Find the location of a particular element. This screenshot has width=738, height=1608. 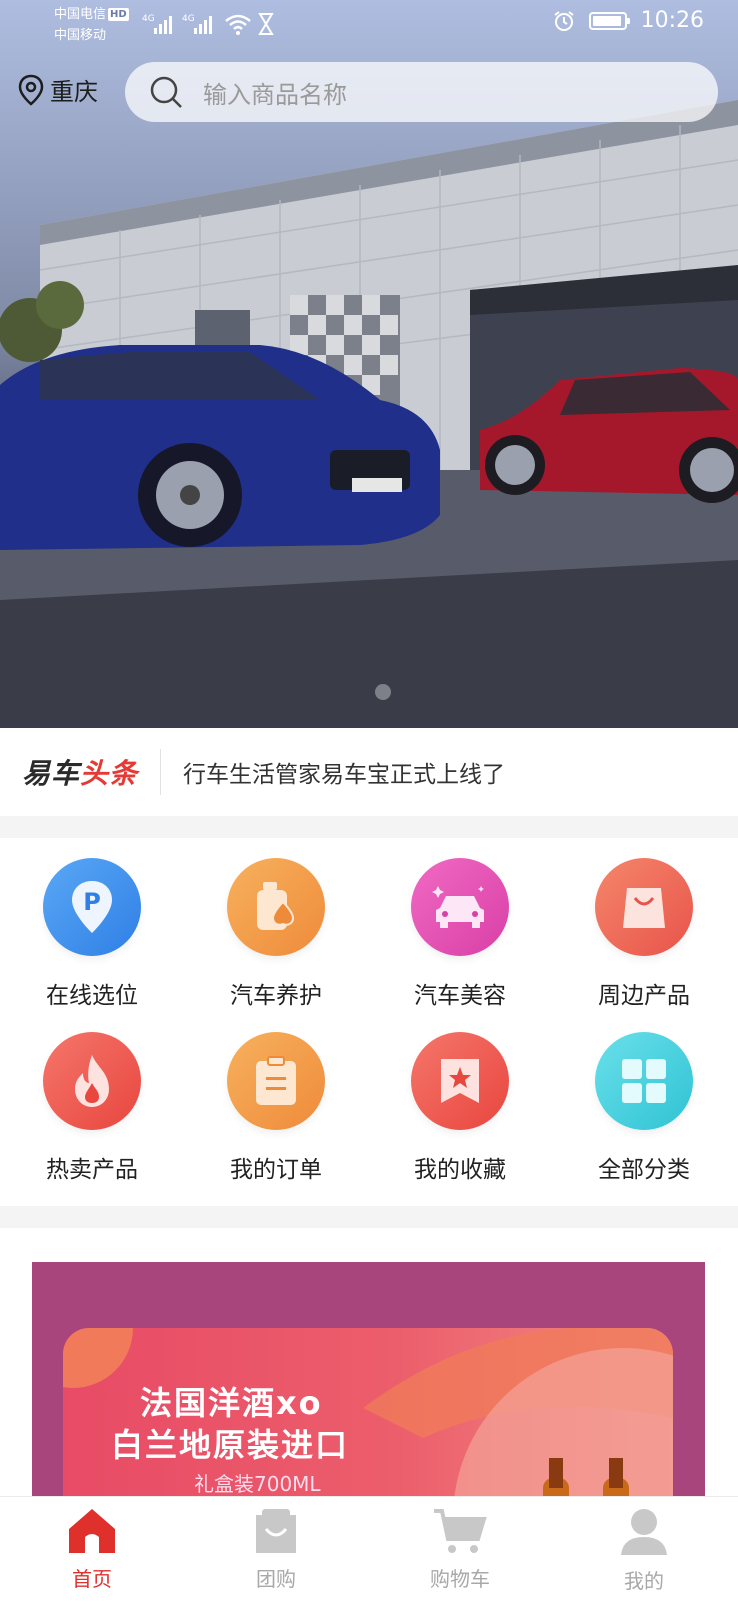

tab-label: 购物车 is located at coordinates (460, 1579).